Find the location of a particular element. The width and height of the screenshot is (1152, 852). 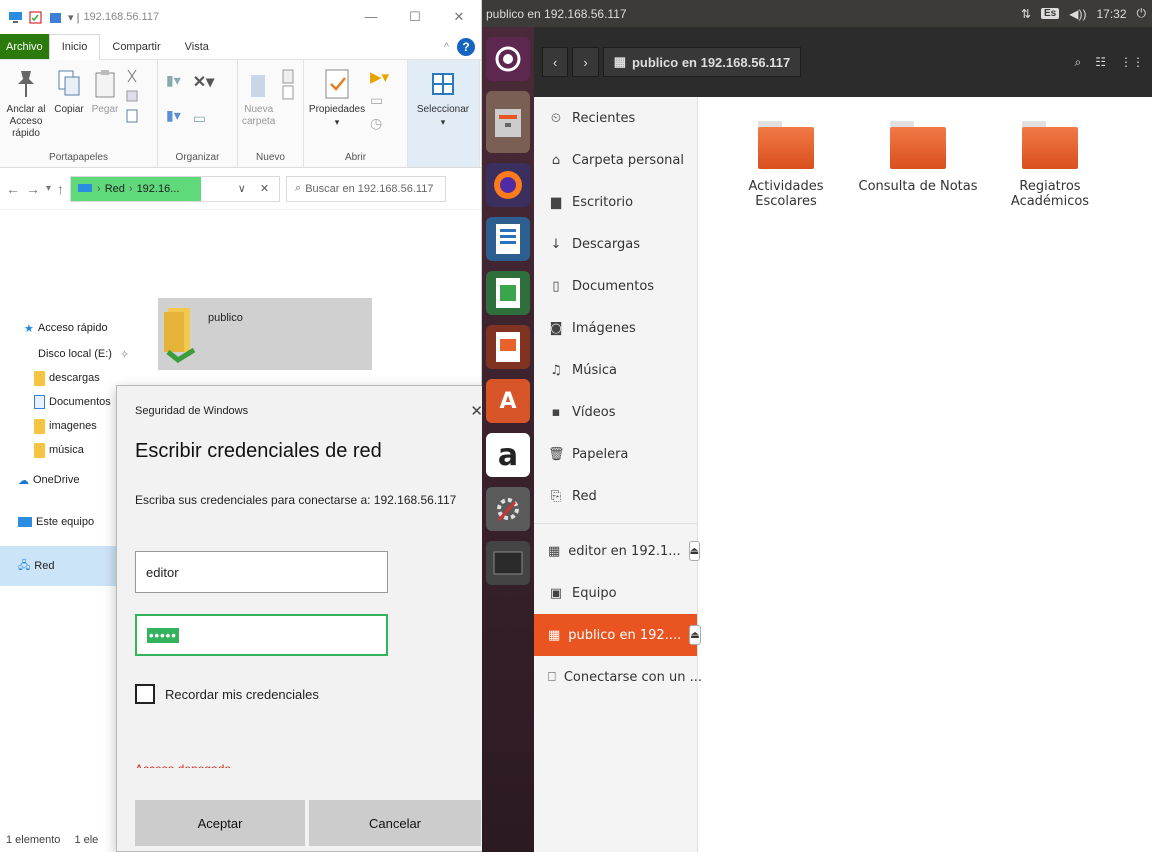

up-button: ↑ is located at coordinates (60, 189).